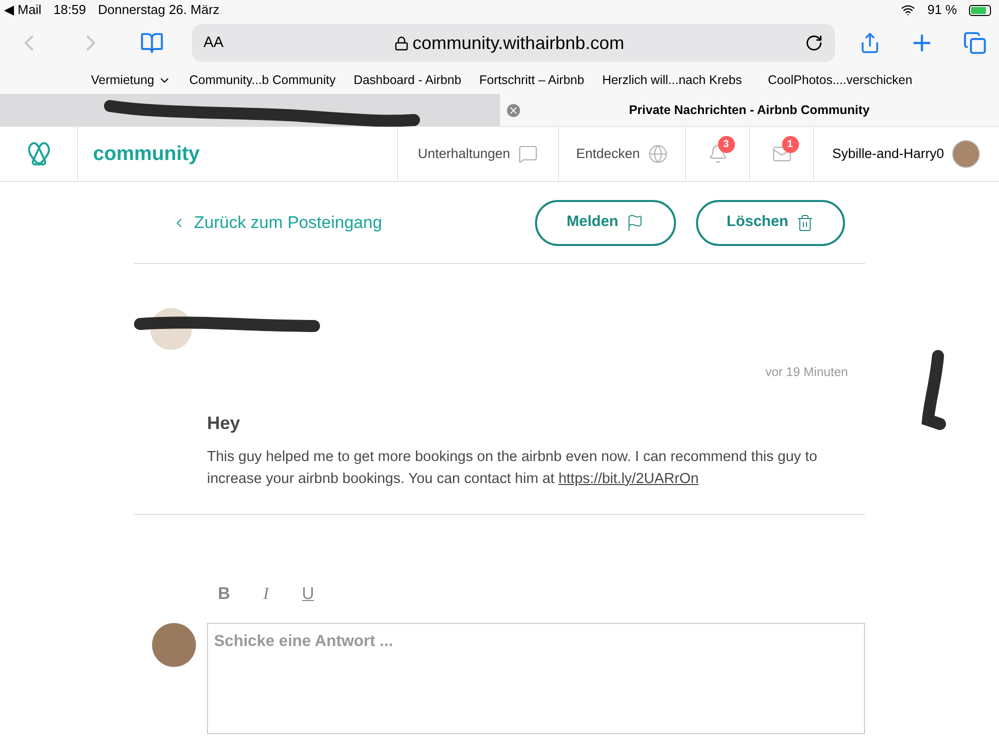 The height and width of the screenshot is (749, 999). Describe the element at coordinates (726, 144) in the screenshot. I see `notification-badge: 3` at that location.